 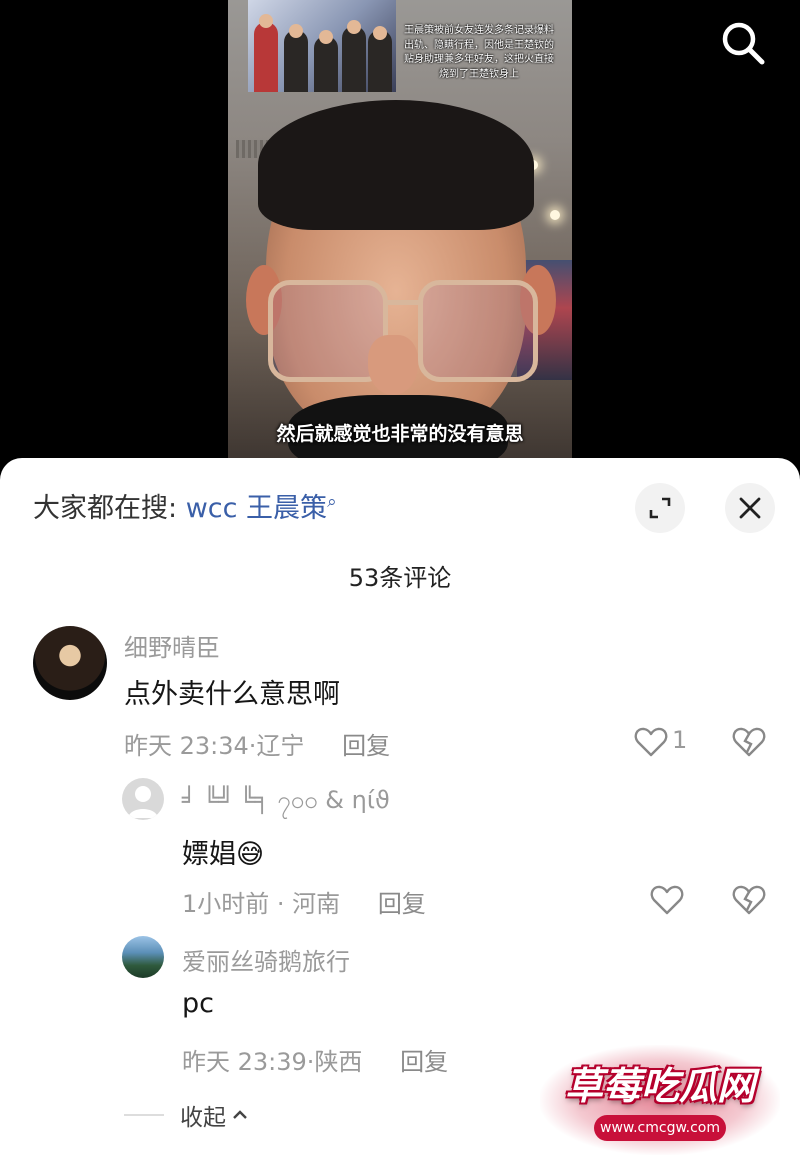 What do you see at coordinates (143, 799) in the screenshot?
I see `default-avatar-icon` at bounding box center [143, 799].